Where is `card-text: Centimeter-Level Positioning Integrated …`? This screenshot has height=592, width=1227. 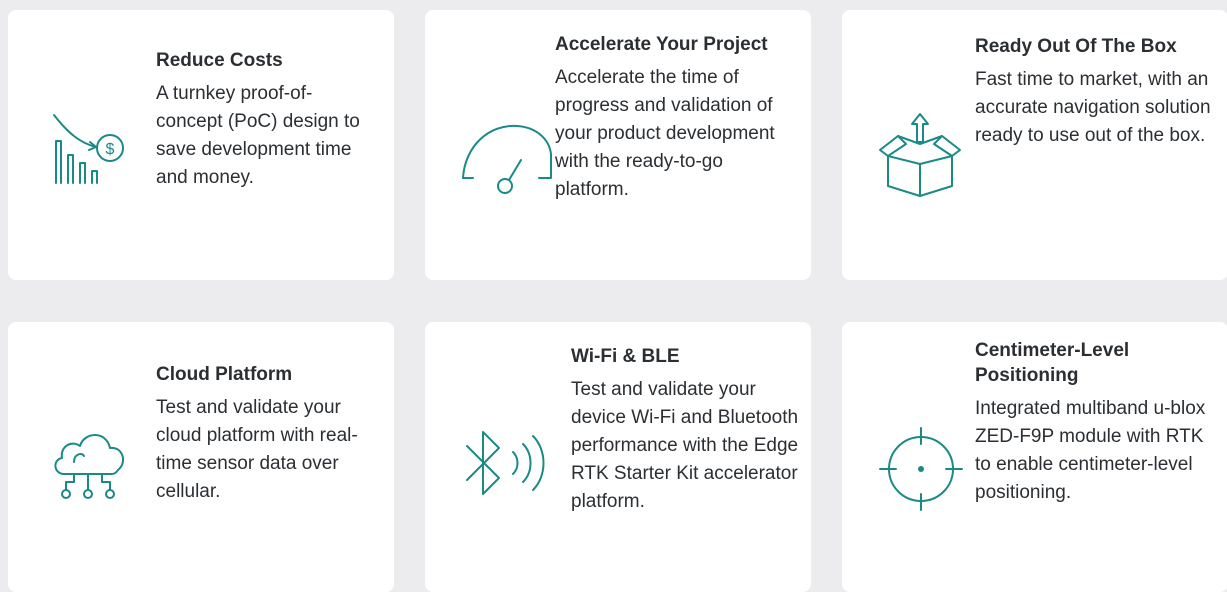
card-text: Centimeter-Level Positioning Integrated … is located at coordinates (1093, 422).